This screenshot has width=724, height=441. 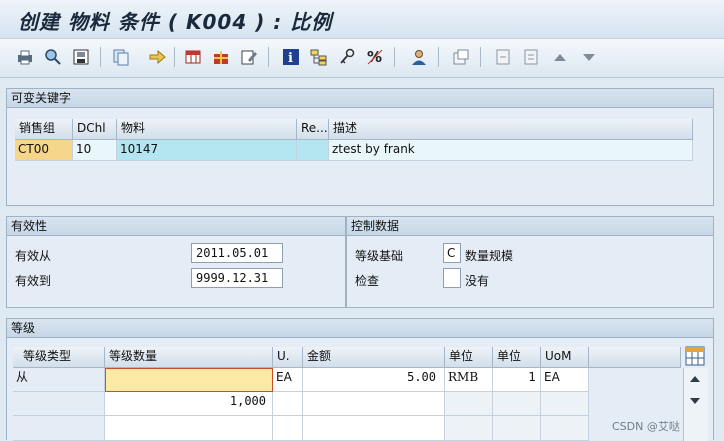 I want to click on watermark: CSDN @艾哒, so click(x=646, y=426).